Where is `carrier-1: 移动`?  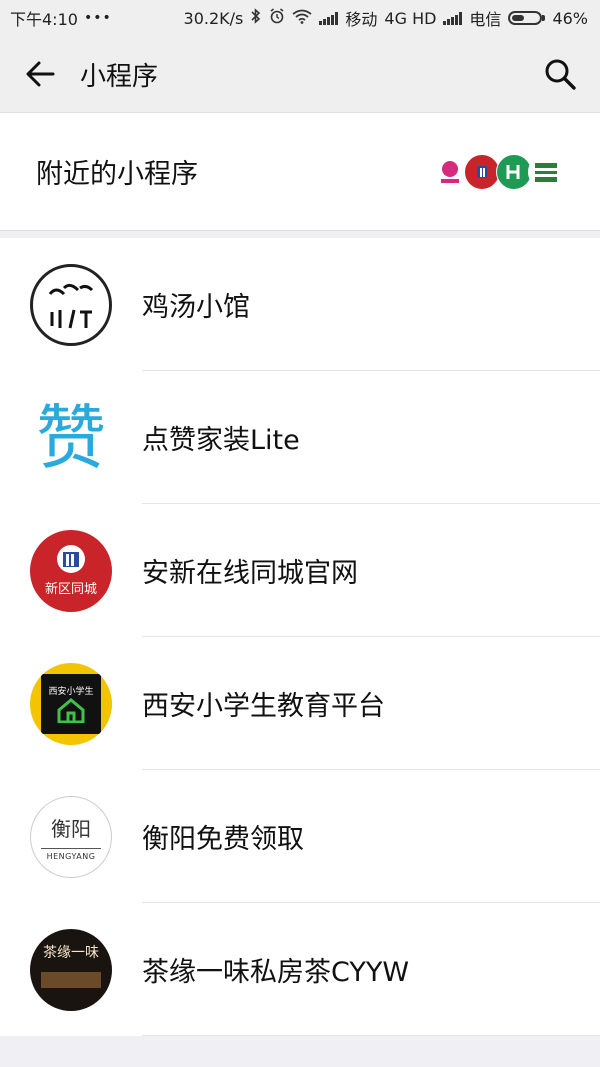 carrier-1: 移动 is located at coordinates (361, 19).